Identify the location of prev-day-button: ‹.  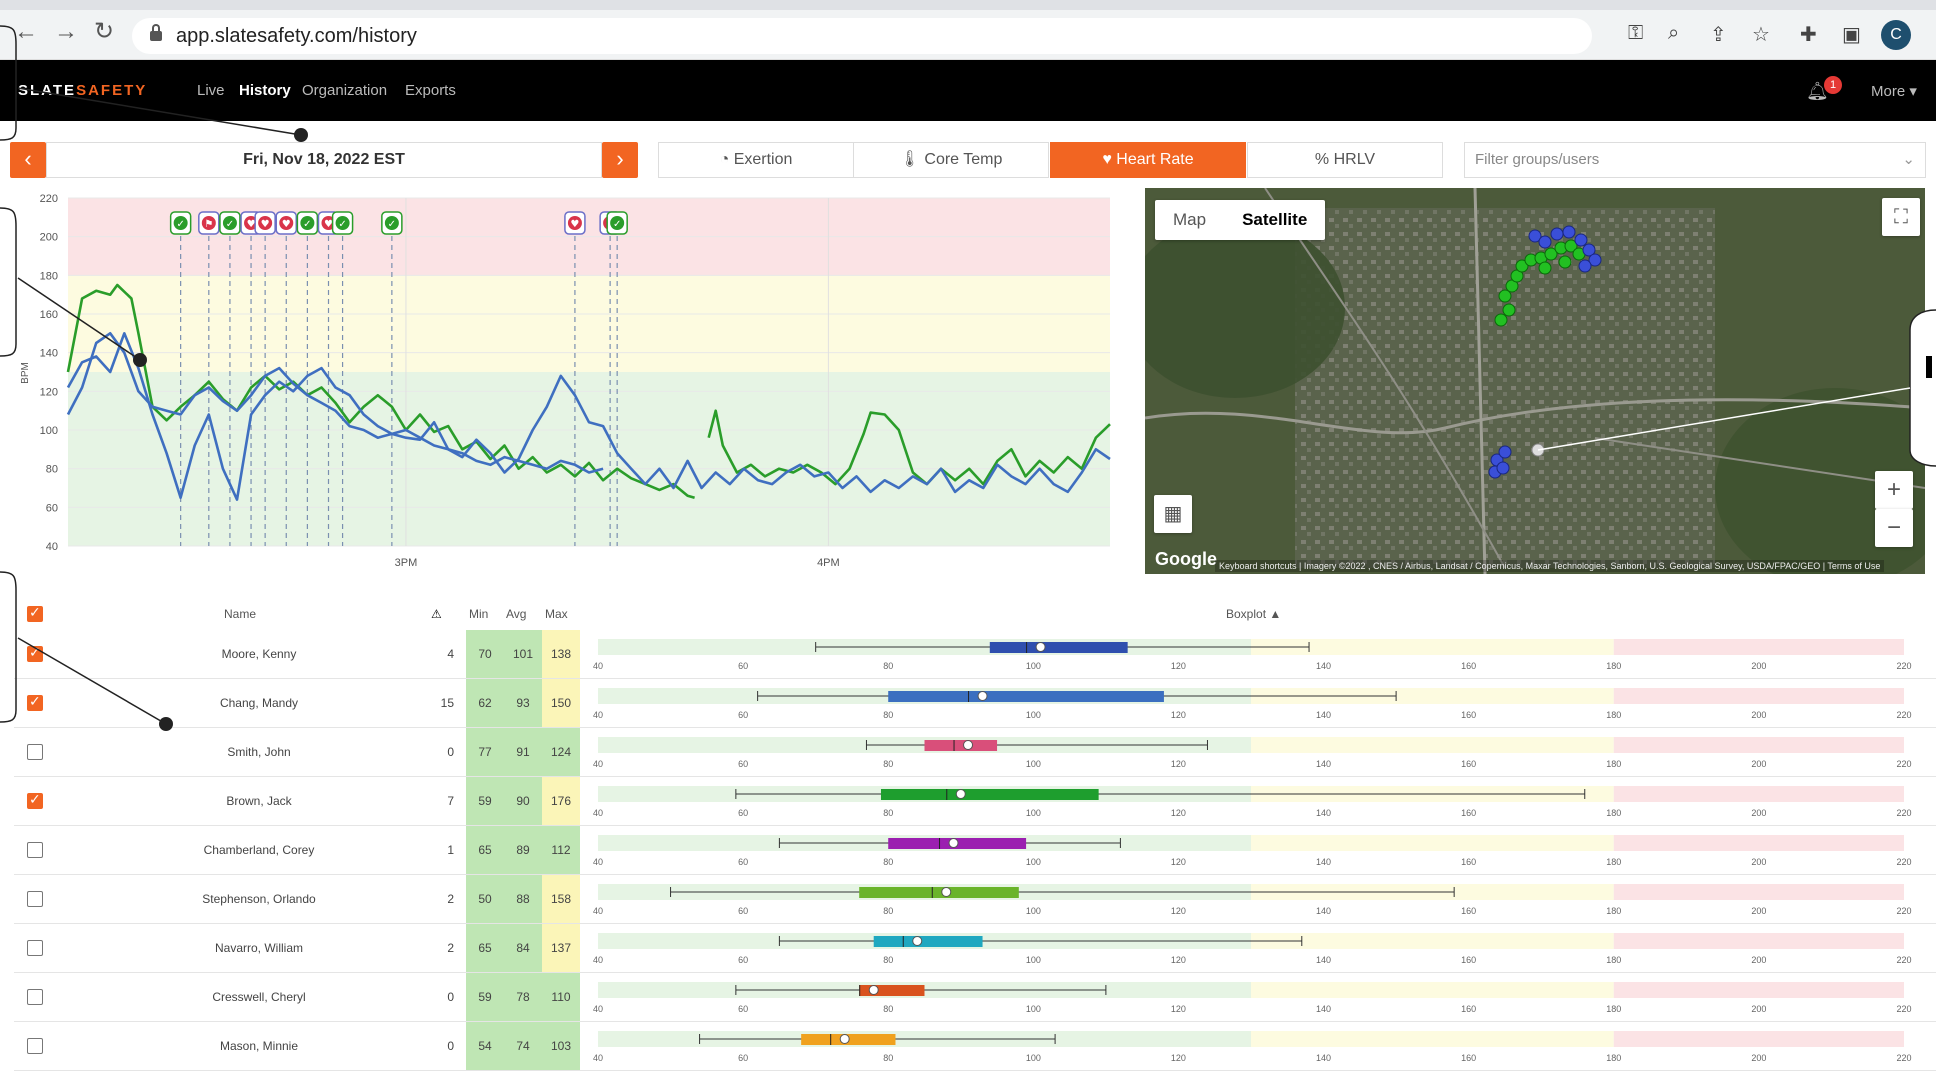
(28, 160).